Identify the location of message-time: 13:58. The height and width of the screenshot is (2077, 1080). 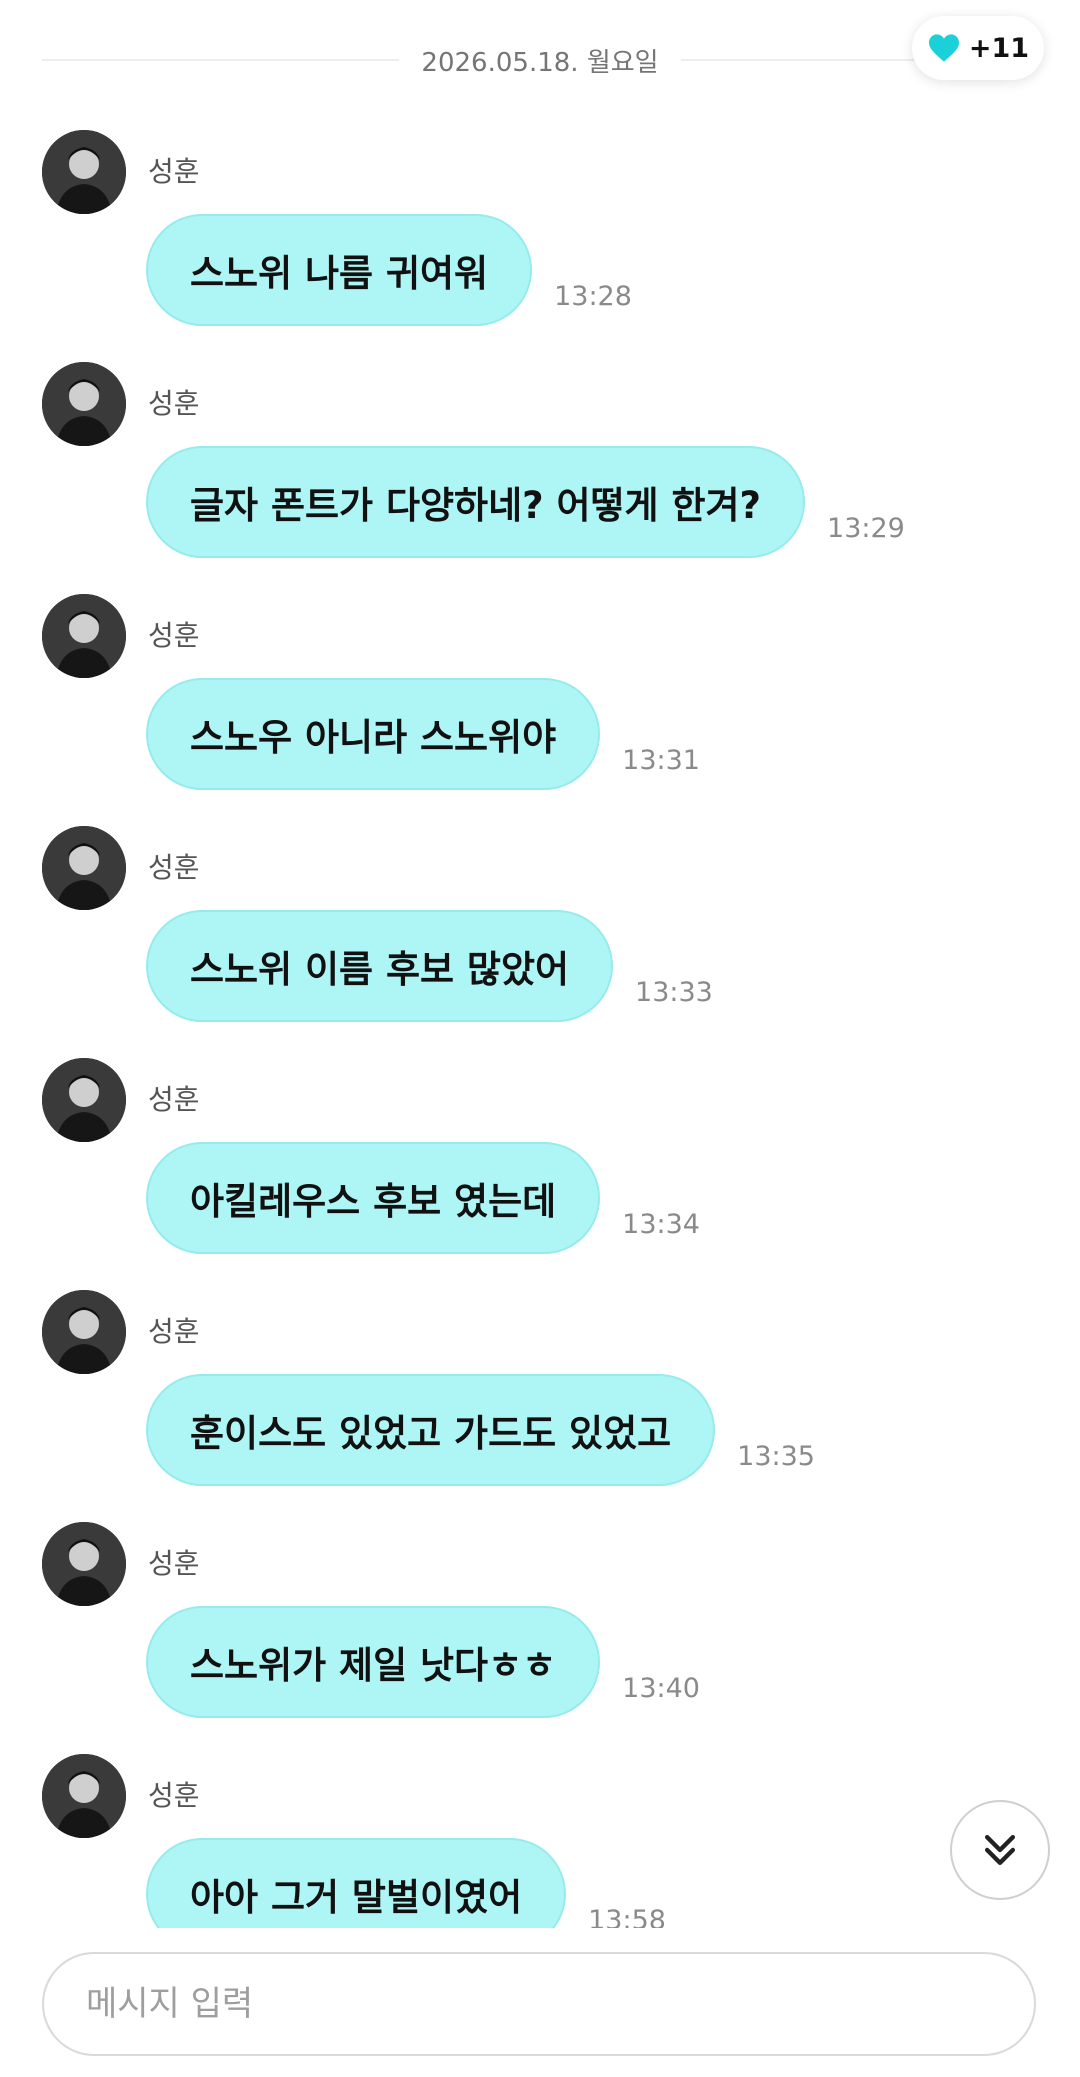
(627, 1916).